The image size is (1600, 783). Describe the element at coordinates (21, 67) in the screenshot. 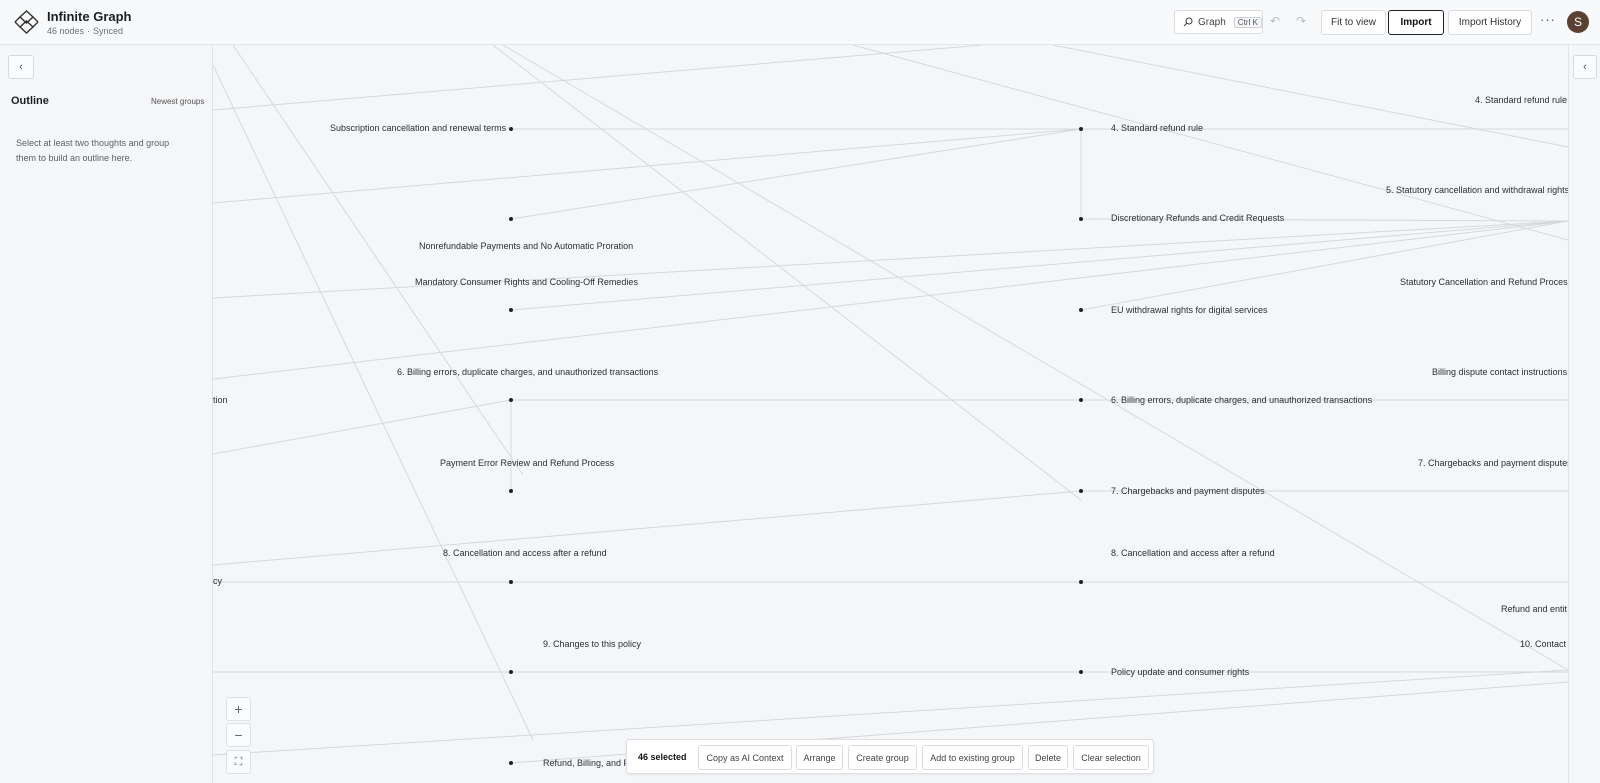

I see `collapse-sidebar-button: ‹` at that location.